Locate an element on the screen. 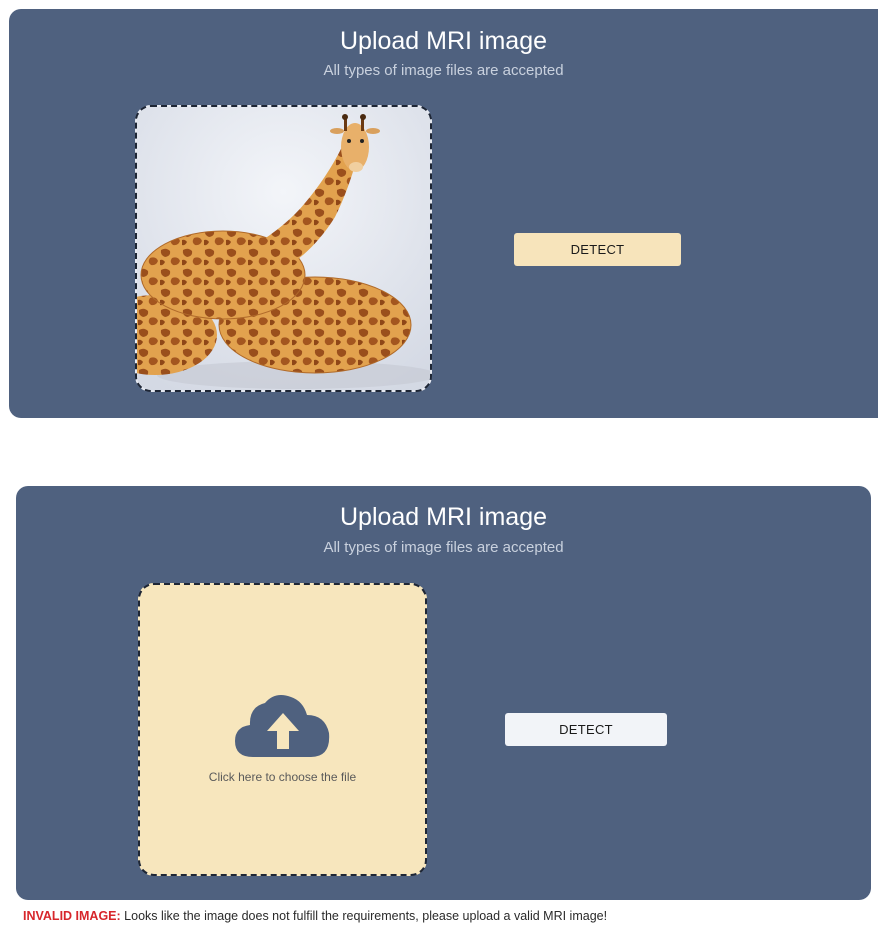  dropzone-instruction: Click here to choose the file is located at coordinates (282, 777).